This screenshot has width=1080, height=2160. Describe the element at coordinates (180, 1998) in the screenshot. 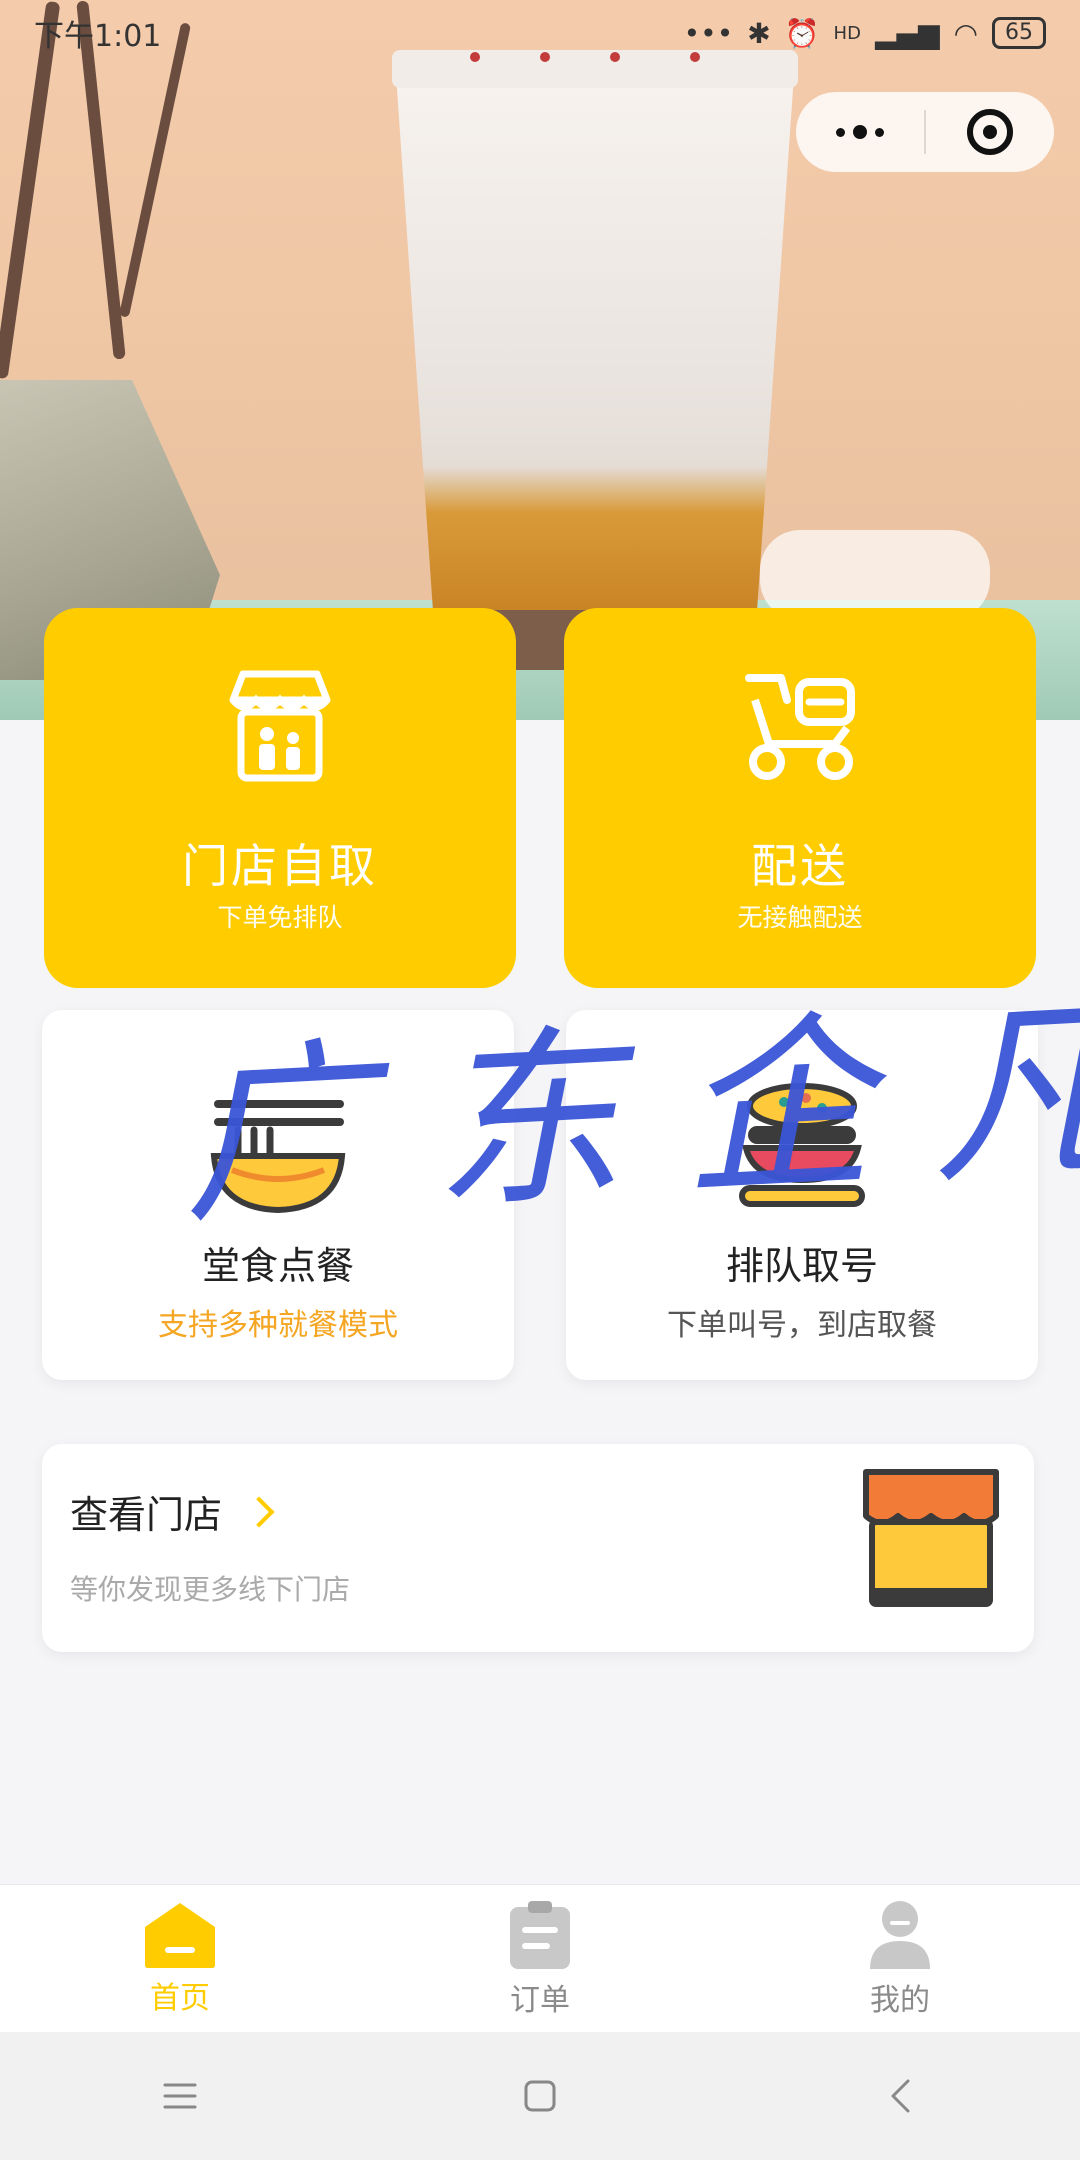

I see `tab-home-label: 首页` at that location.